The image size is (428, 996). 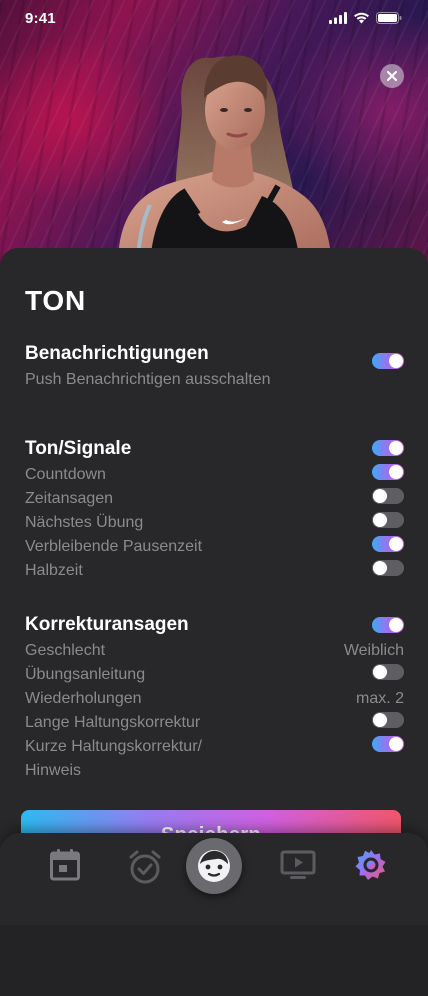 I want to click on remaining-rest-toggle, so click(x=388, y=544).